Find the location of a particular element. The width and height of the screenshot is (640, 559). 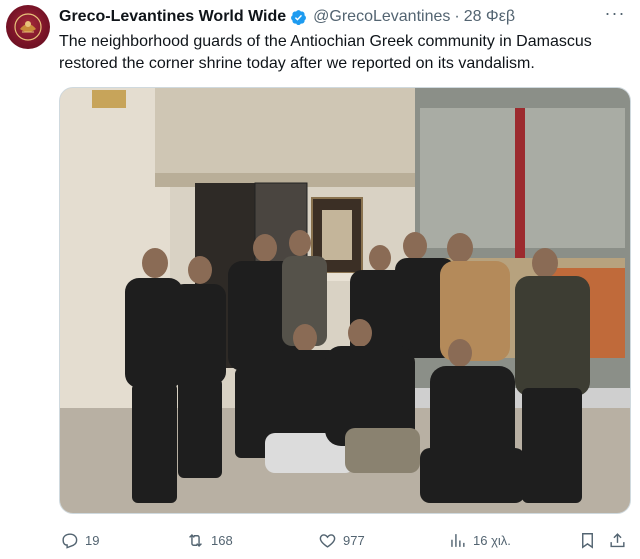

action-bar: 19 168 977 16 χιλ. is located at coordinates (346, 540).